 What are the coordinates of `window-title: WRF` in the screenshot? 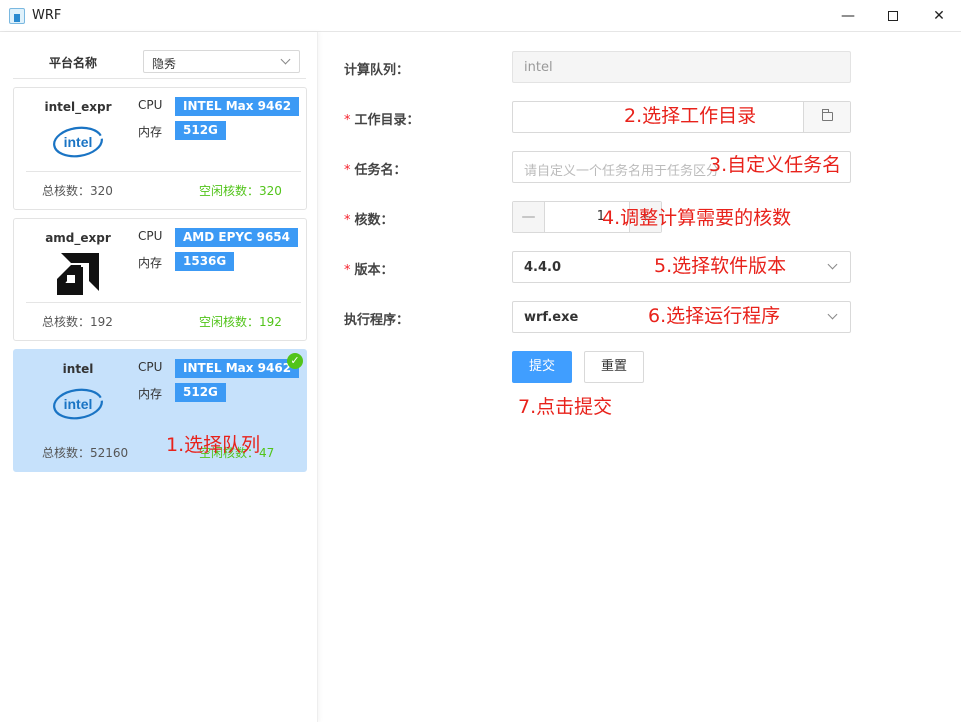 It's located at (47, 15).